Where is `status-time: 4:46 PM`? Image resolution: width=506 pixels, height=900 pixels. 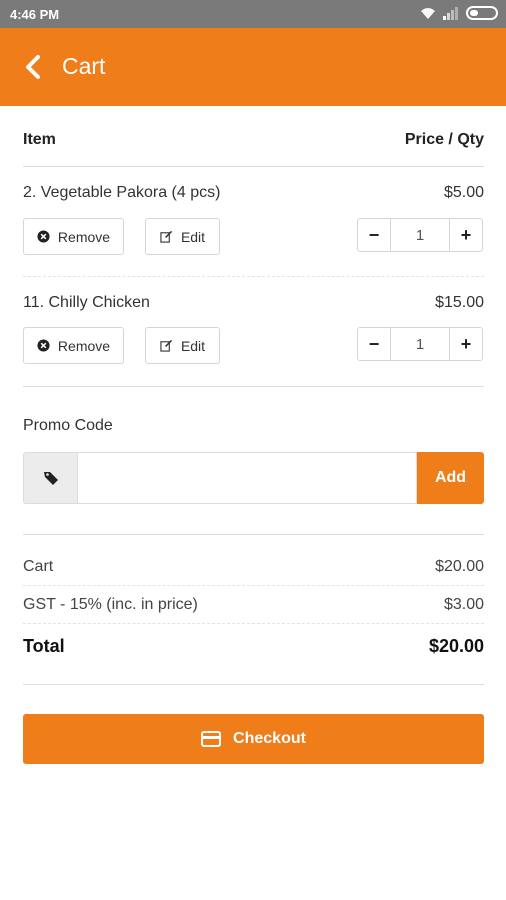 status-time: 4:46 PM is located at coordinates (35, 14).